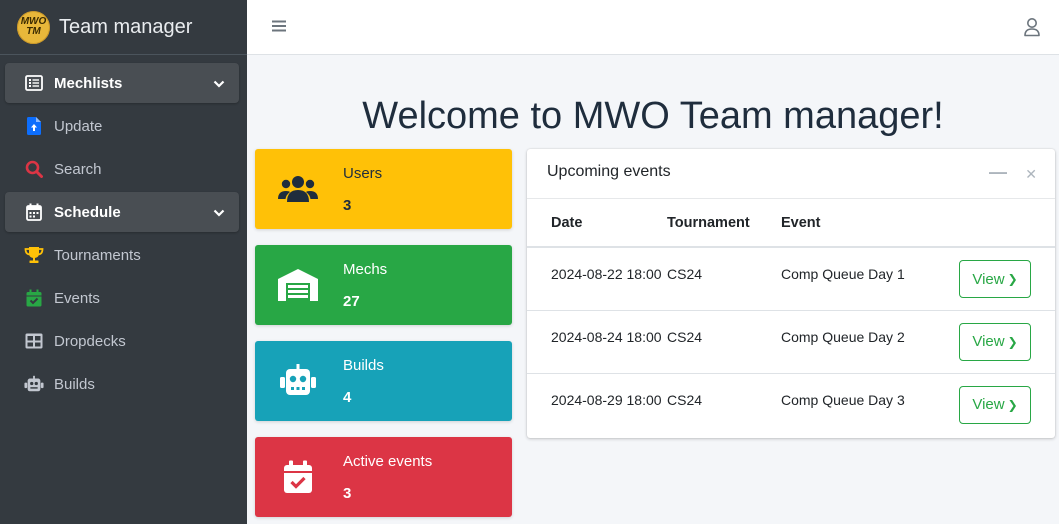 The width and height of the screenshot is (1059, 524). What do you see at coordinates (597, 342) in the screenshot?
I see `cell-date: 2024-08-24 18:00` at bounding box center [597, 342].